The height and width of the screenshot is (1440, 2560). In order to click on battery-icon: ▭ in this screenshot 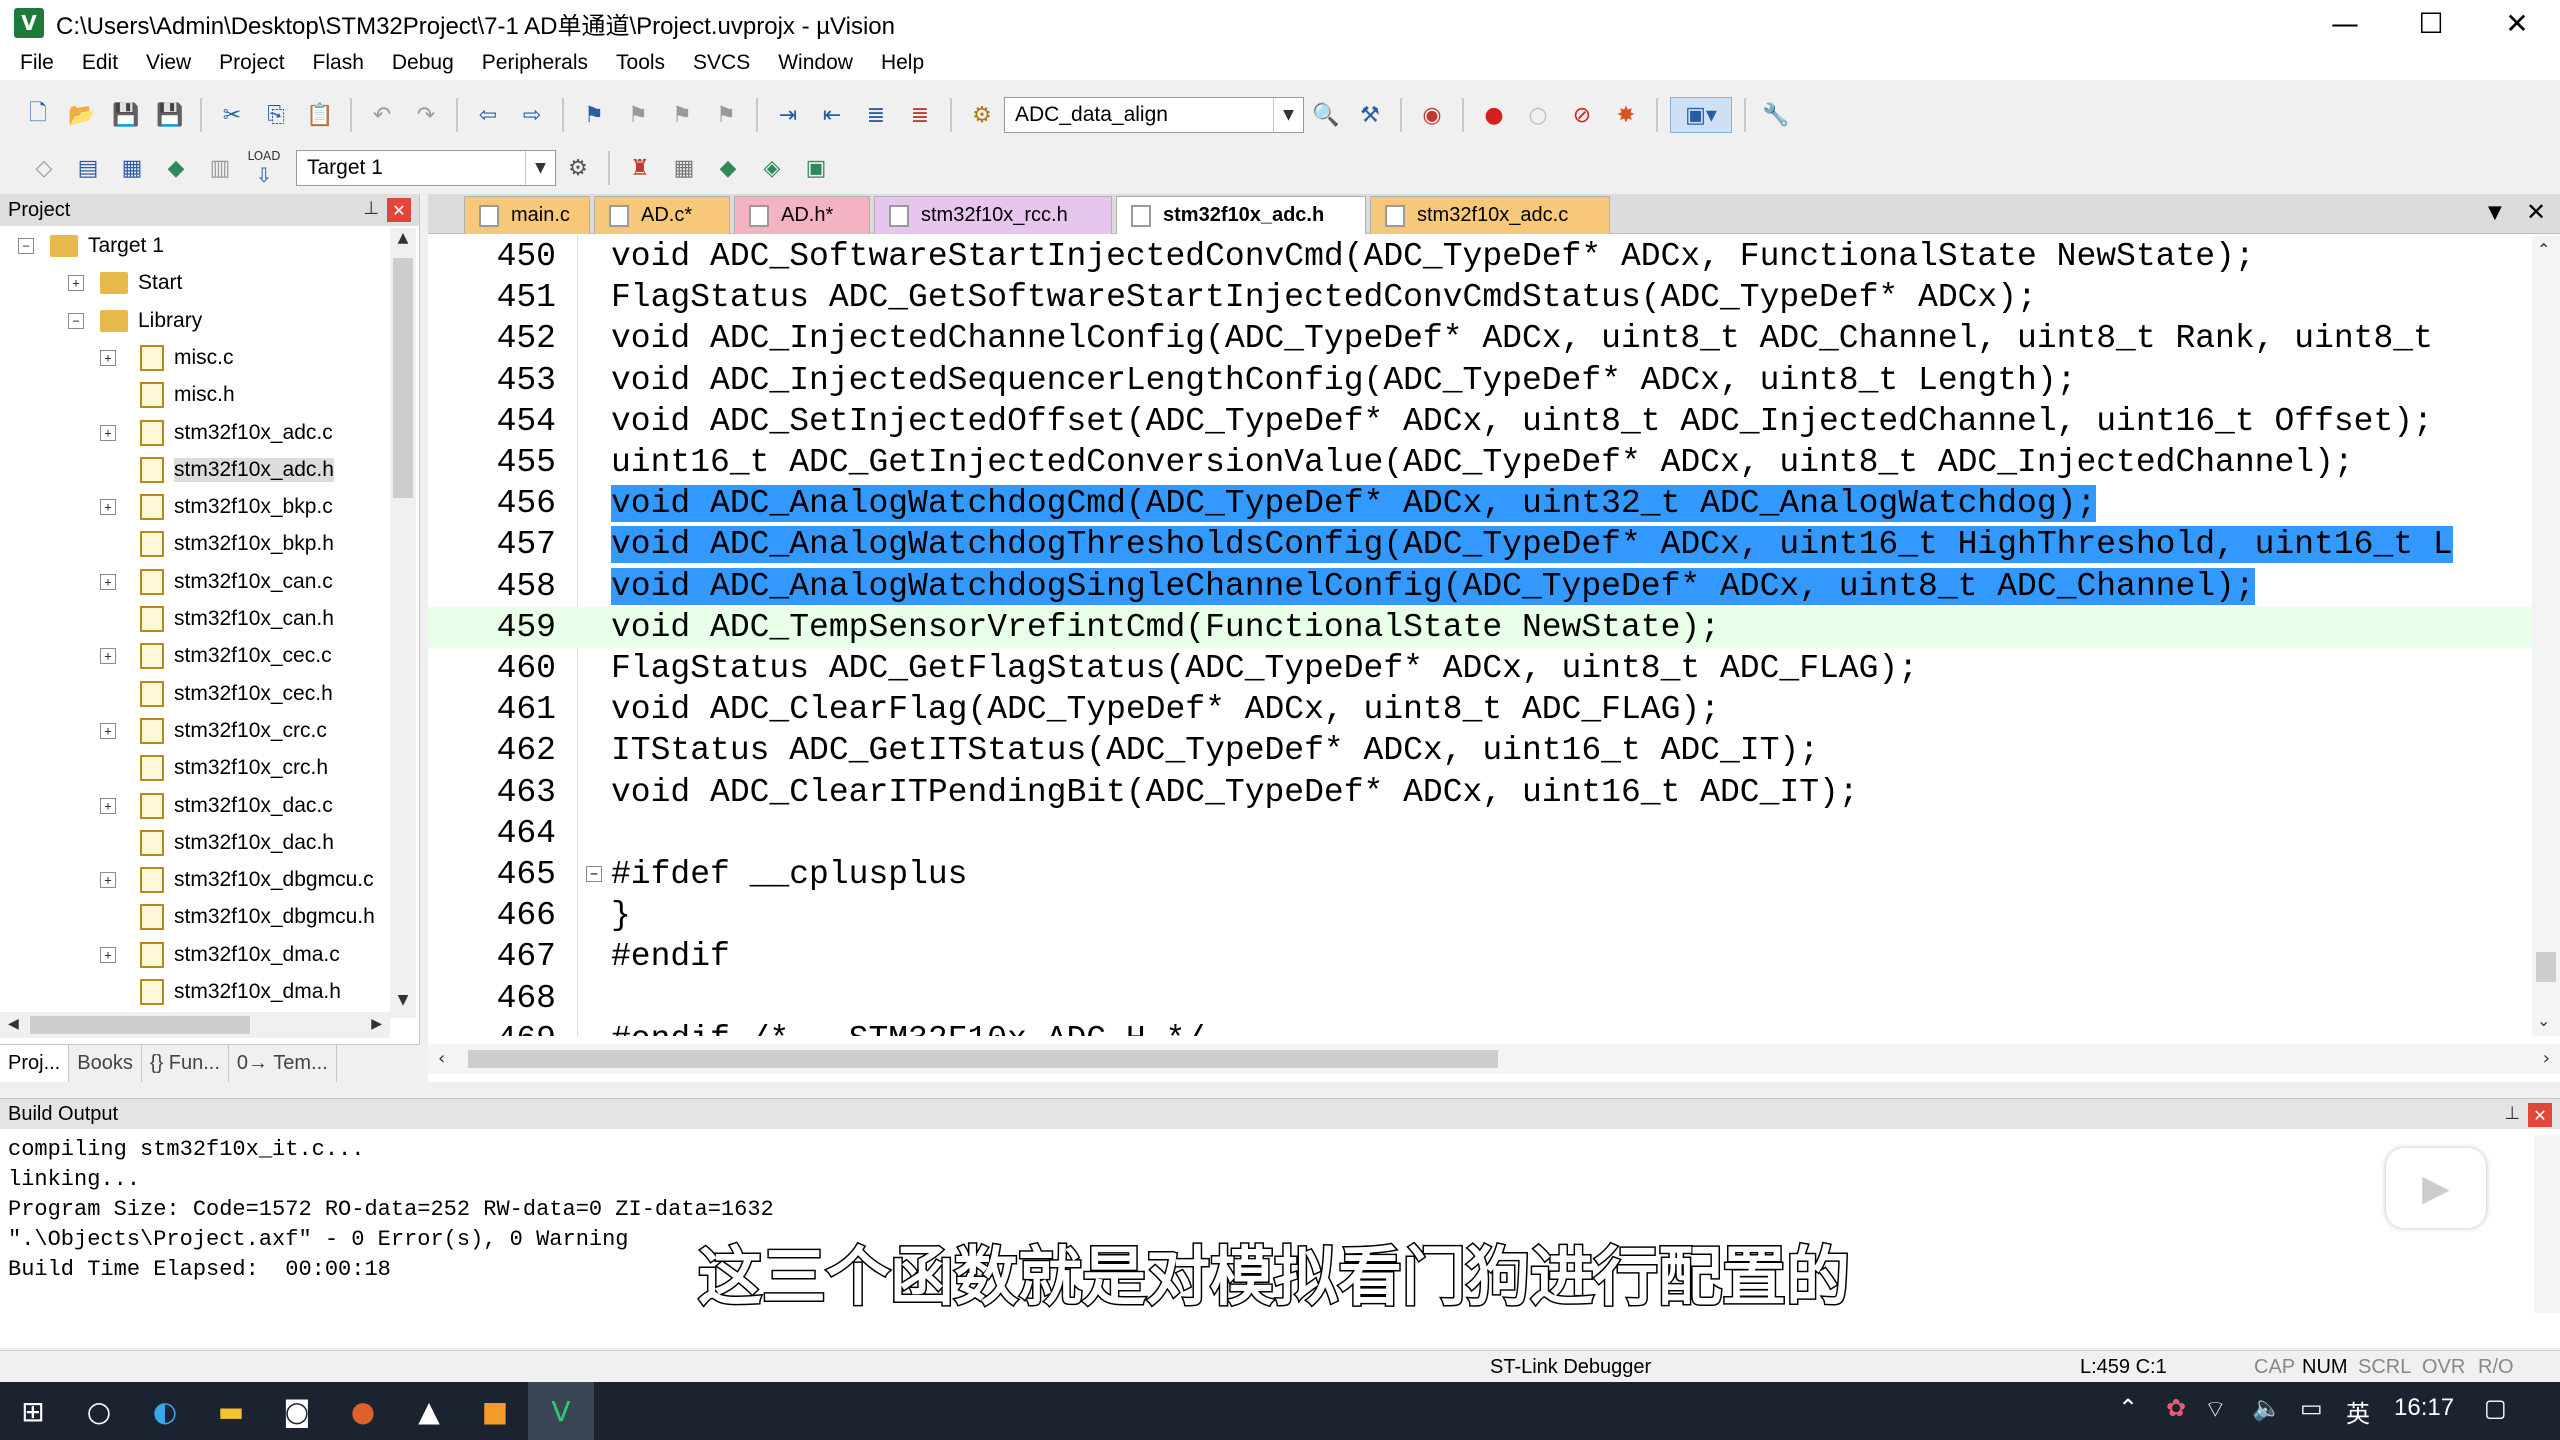, I will do `click(2311, 1408)`.